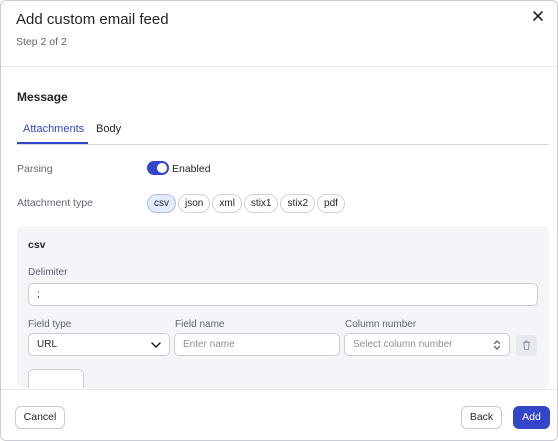 Image resolution: width=558 pixels, height=441 pixels. I want to click on parsing-toggle-label: Enabled, so click(191, 169).